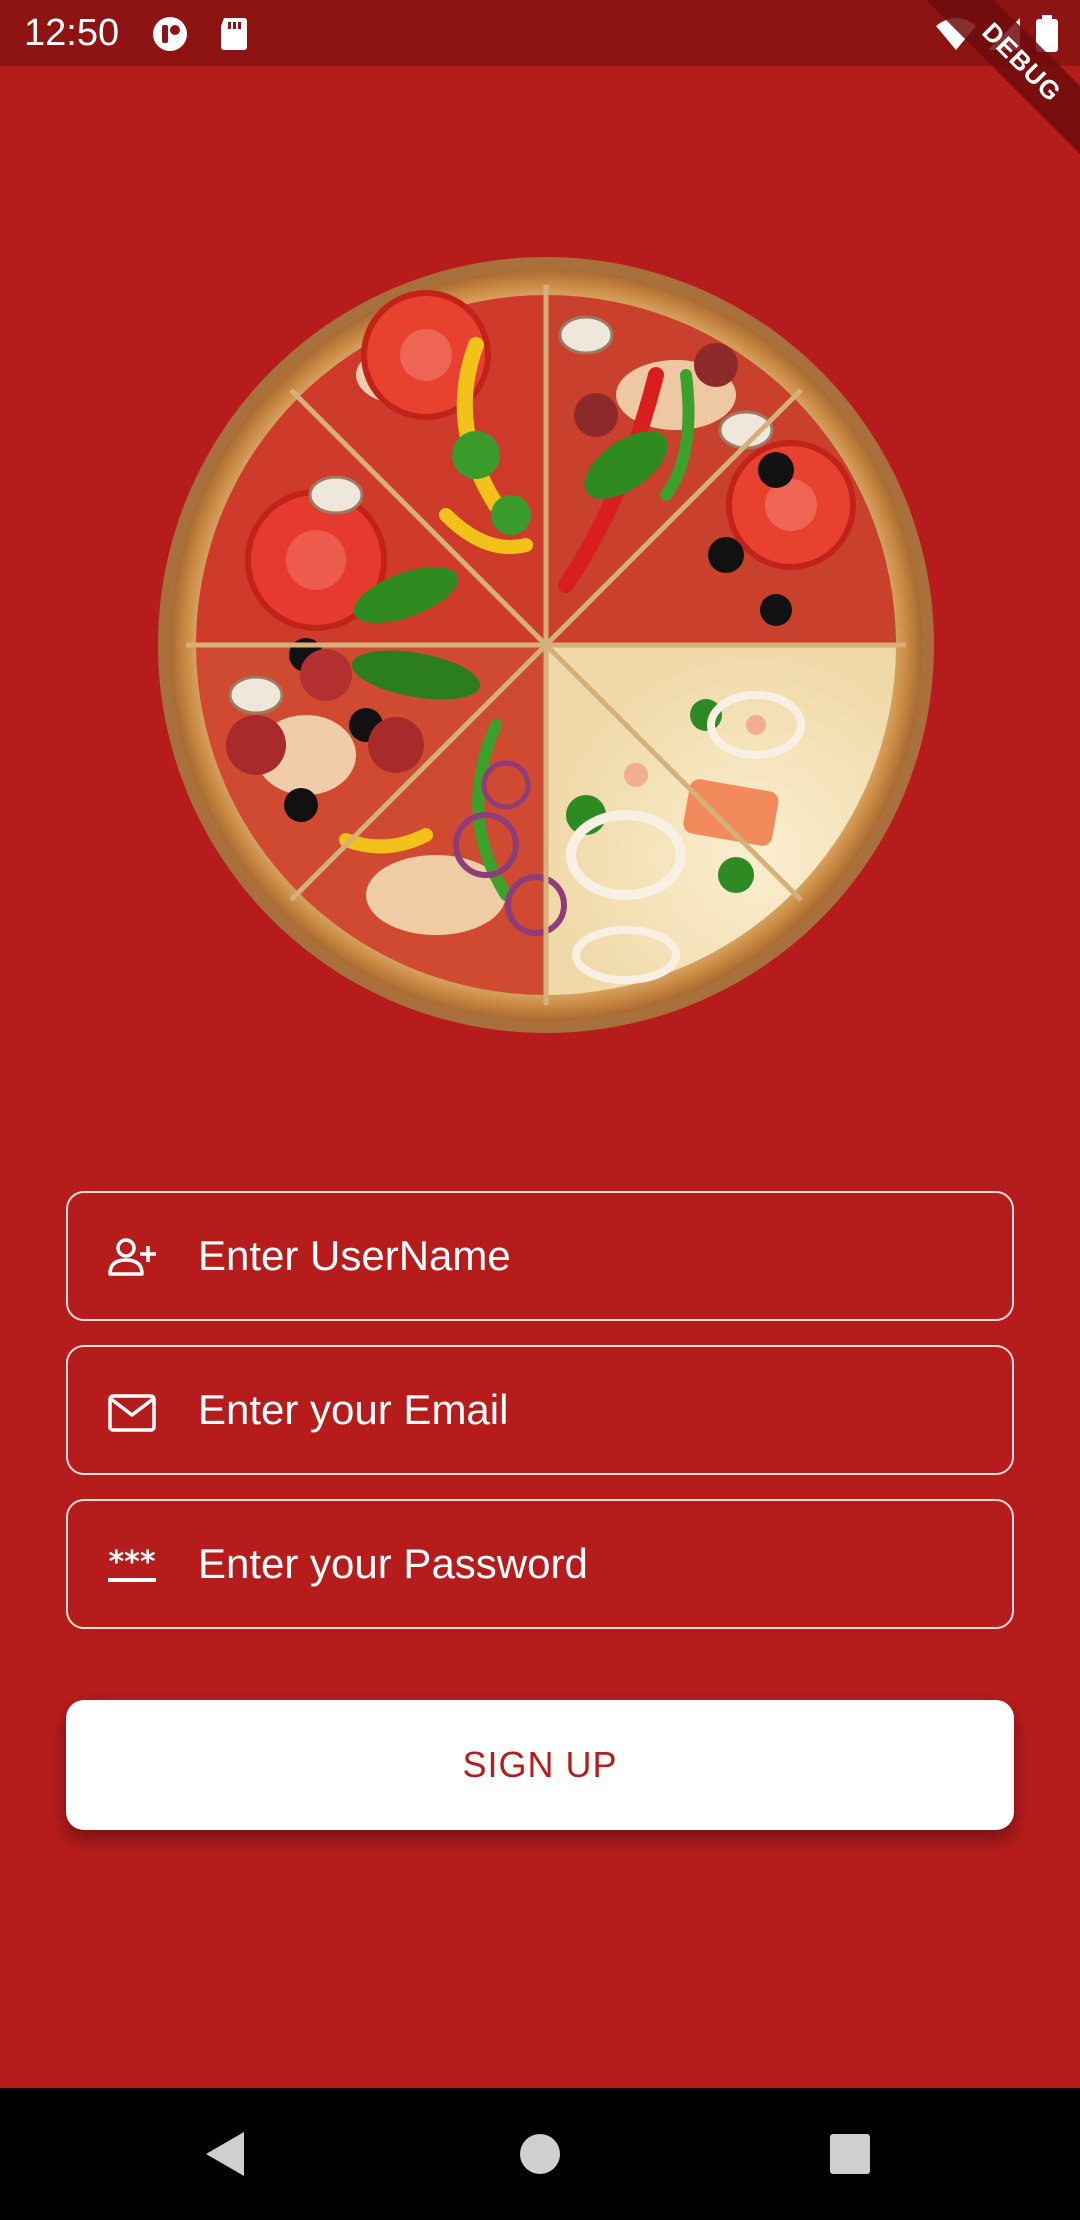 This screenshot has width=1080, height=2220. I want to click on password-icon: ***, so click(132, 1563).